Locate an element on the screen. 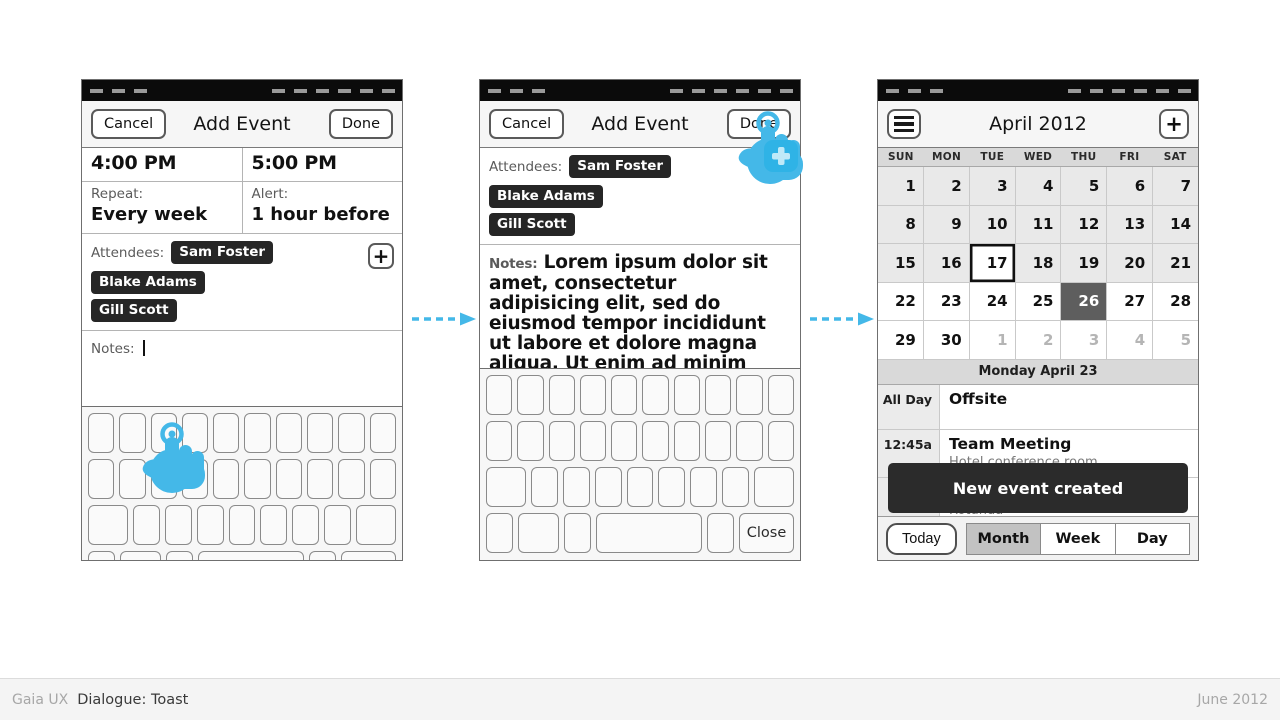 This screenshot has height=720, width=1280. calendar-day-11: 11 is located at coordinates (1038, 224).